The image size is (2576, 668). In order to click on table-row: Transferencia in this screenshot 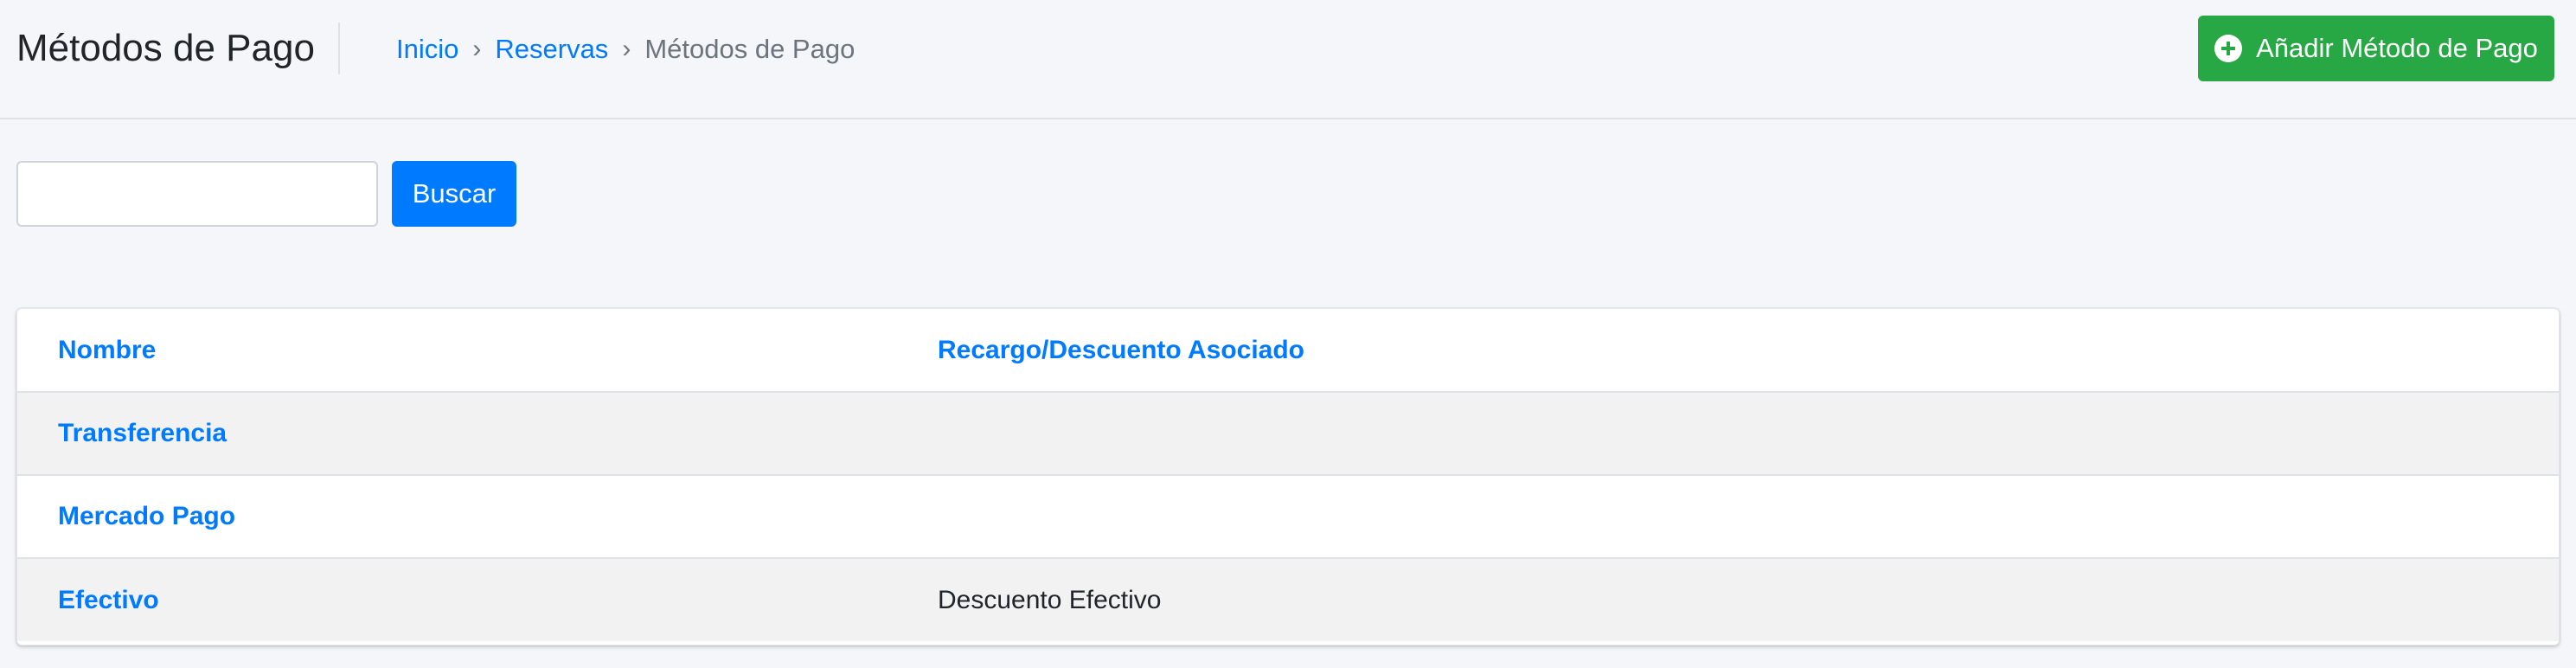, I will do `click(1288, 433)`.